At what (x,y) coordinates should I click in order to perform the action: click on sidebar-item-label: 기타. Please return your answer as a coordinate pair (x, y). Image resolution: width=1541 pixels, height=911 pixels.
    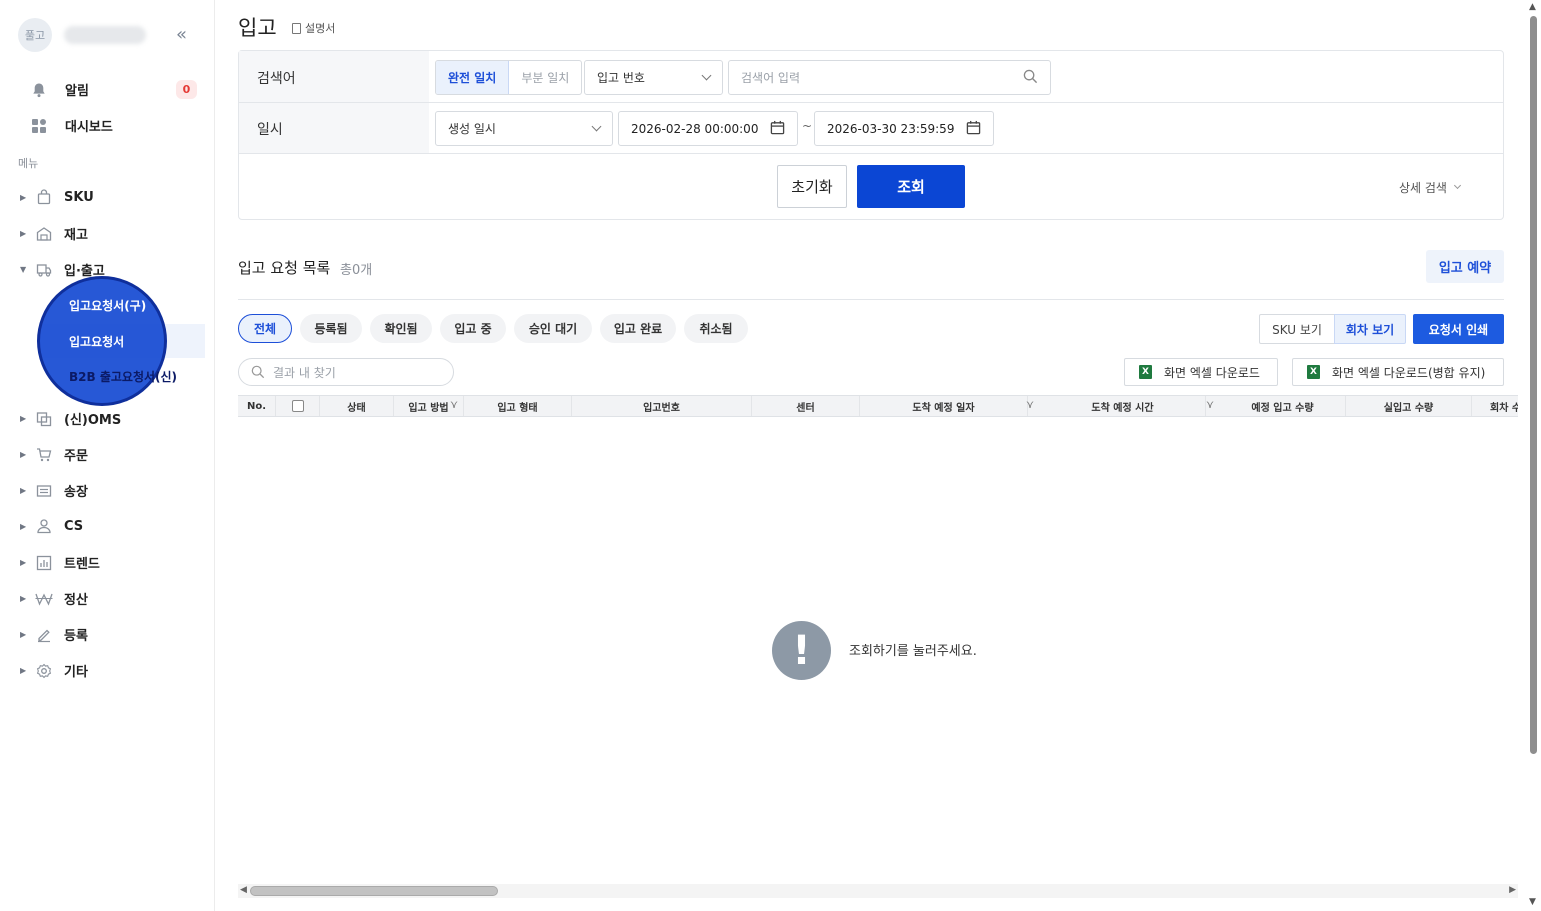
    Looking at the image, I should click on (76, 672).